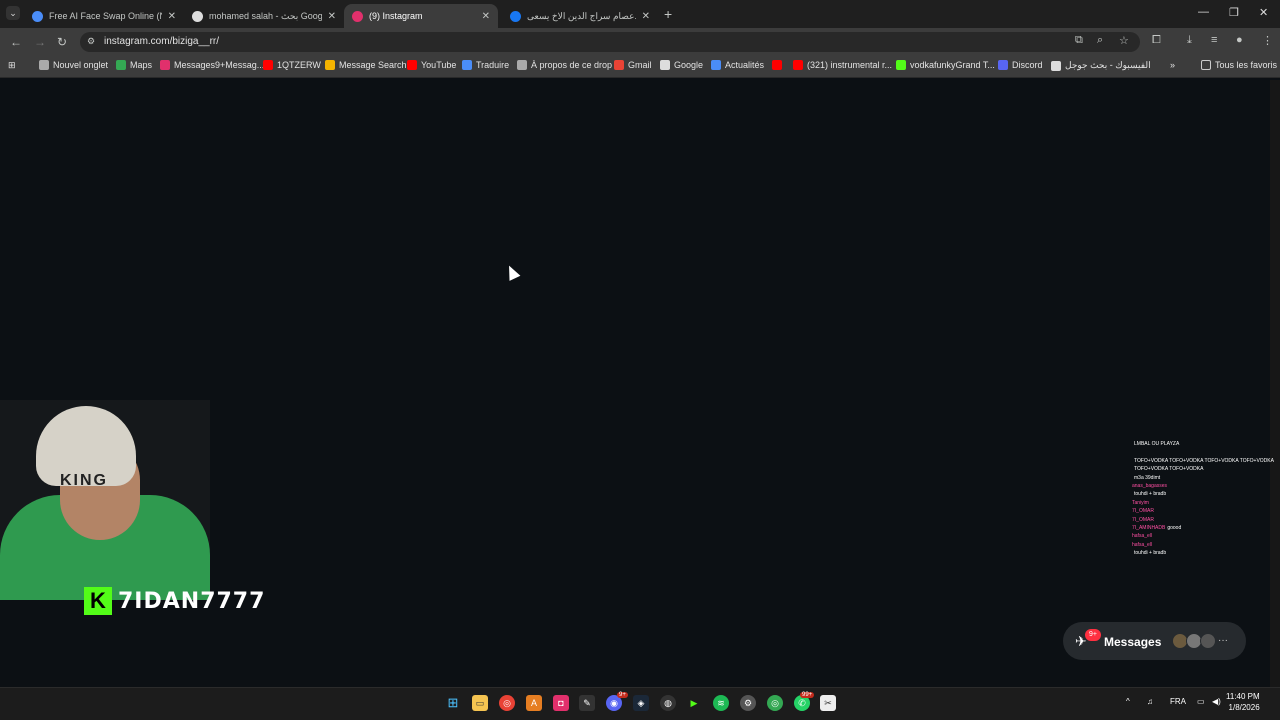 Image resolution: width=1280 pixels, height=720 pixels. What do you see at coordinates (197, 16) in the screenshot?
I see `google-icon` at bounding box center [197, 16].